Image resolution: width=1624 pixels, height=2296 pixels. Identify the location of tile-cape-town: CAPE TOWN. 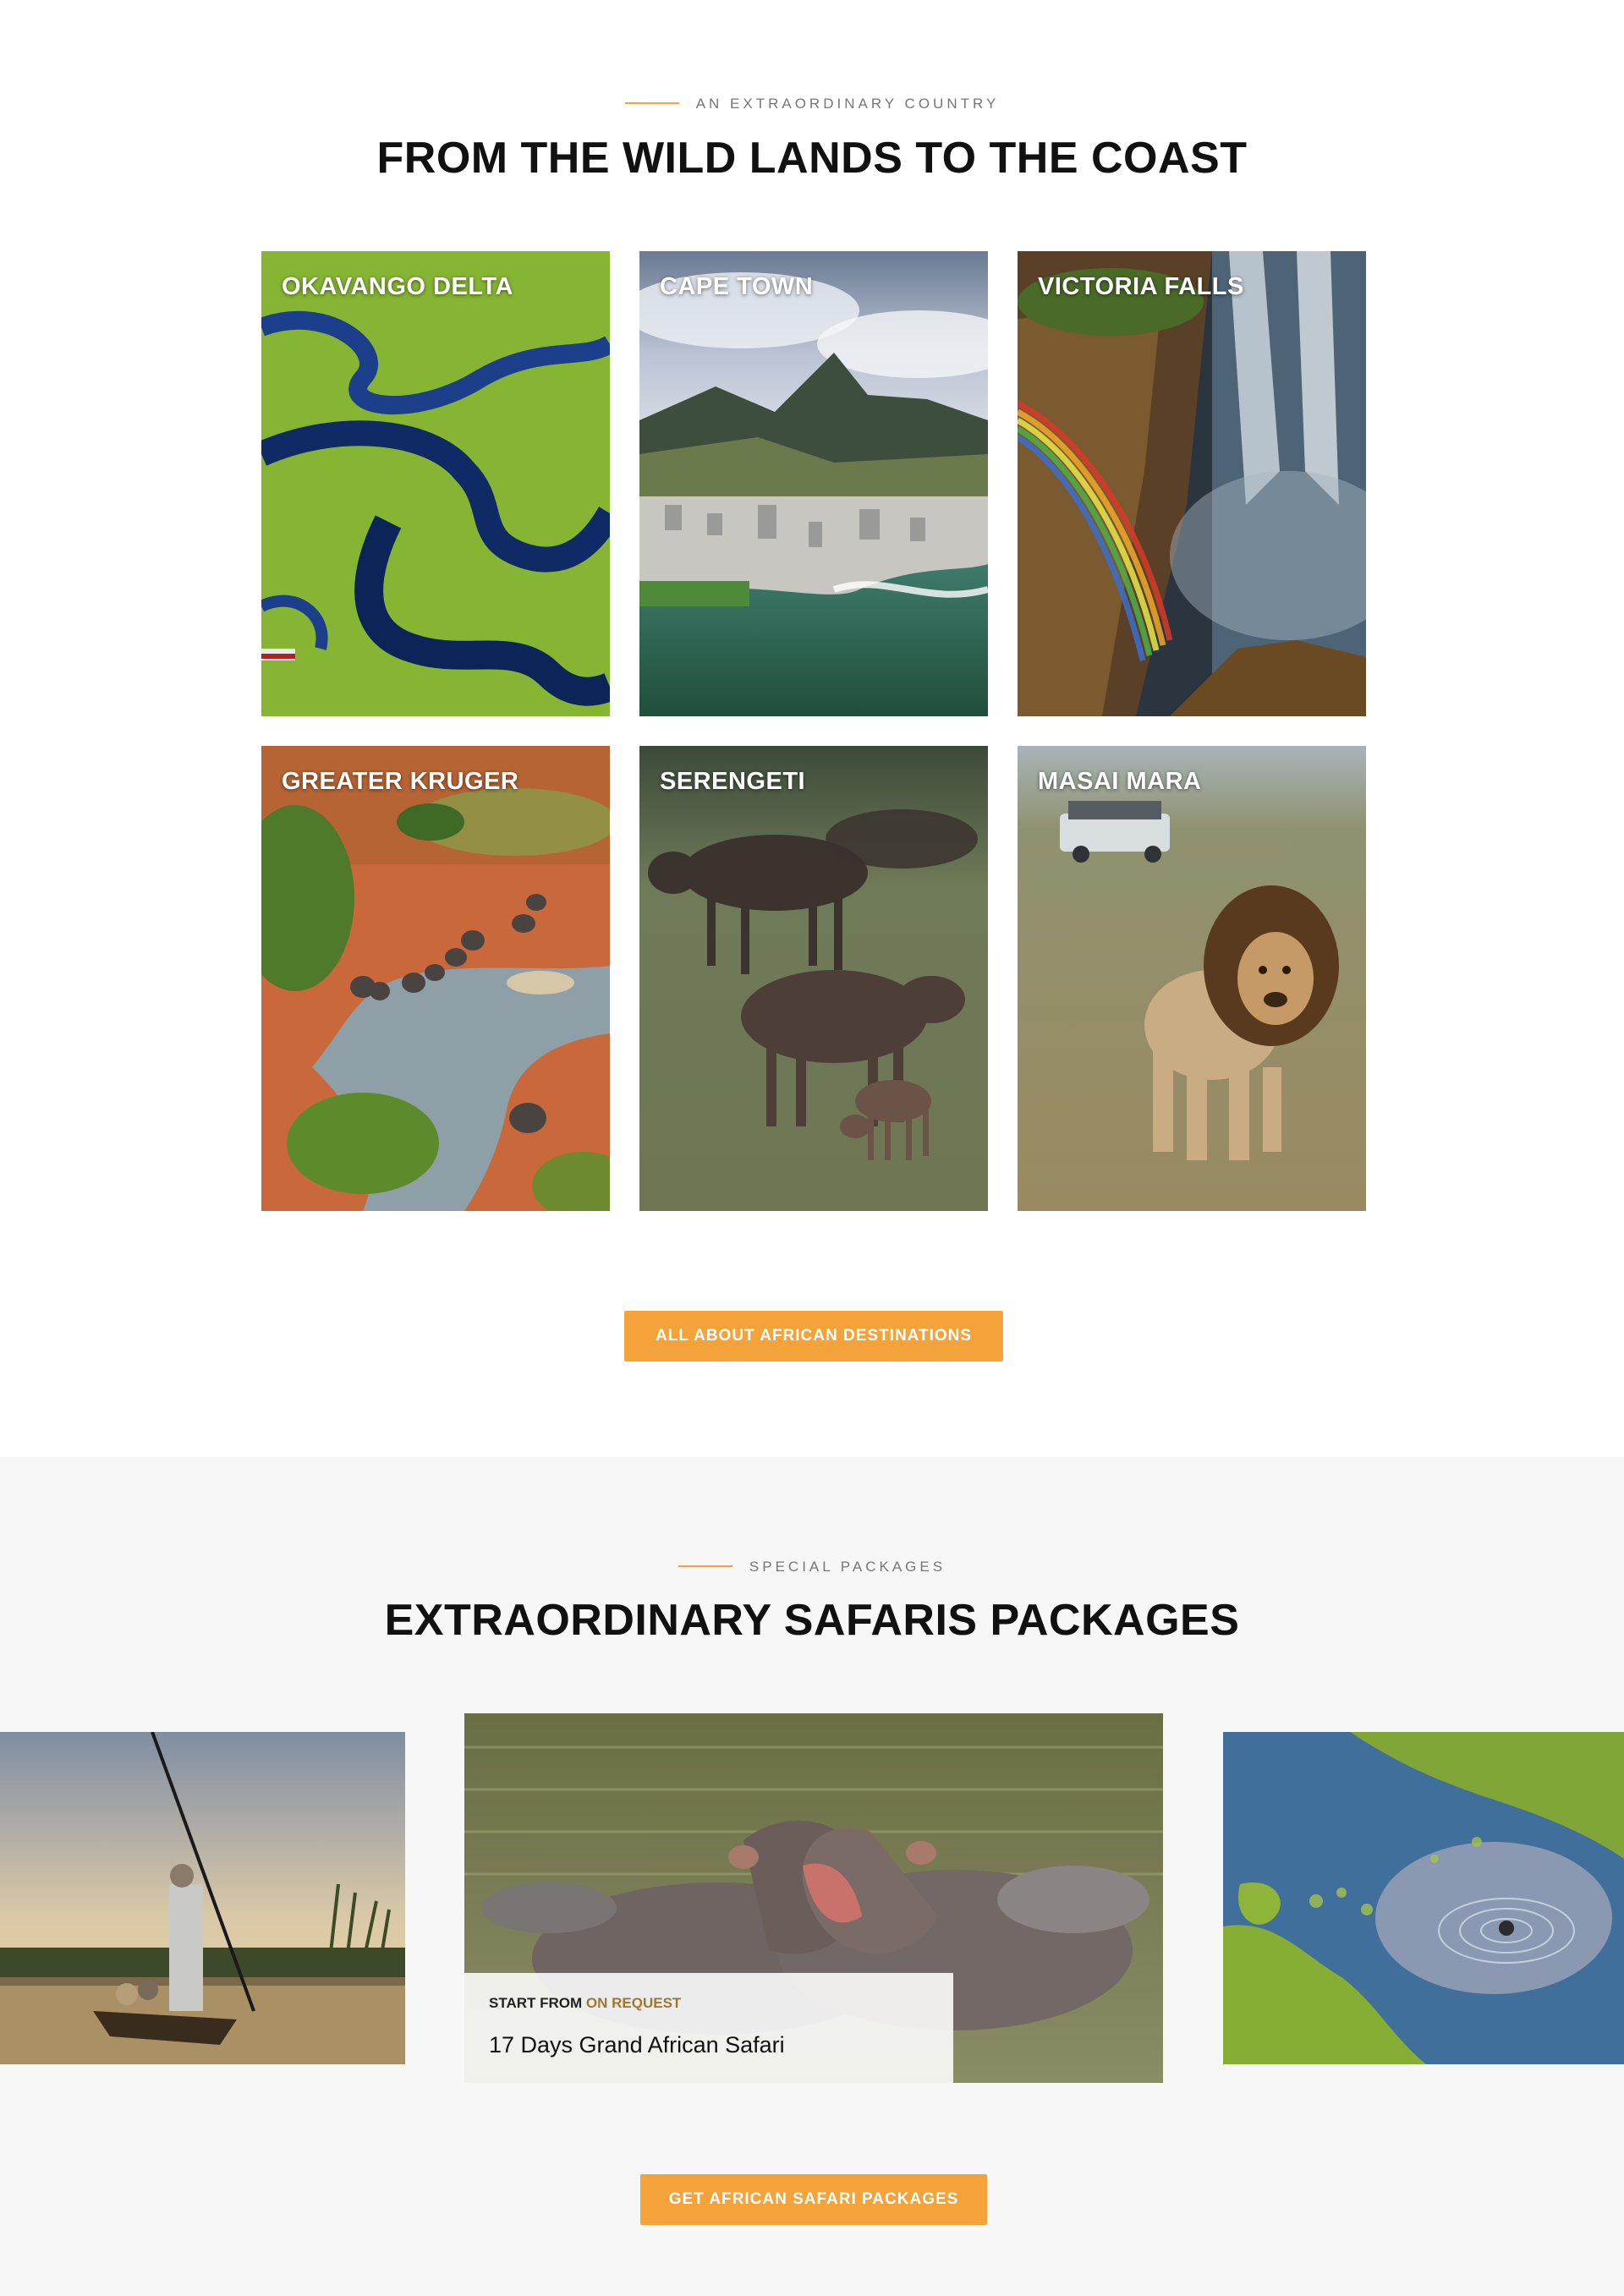
(814, 483).